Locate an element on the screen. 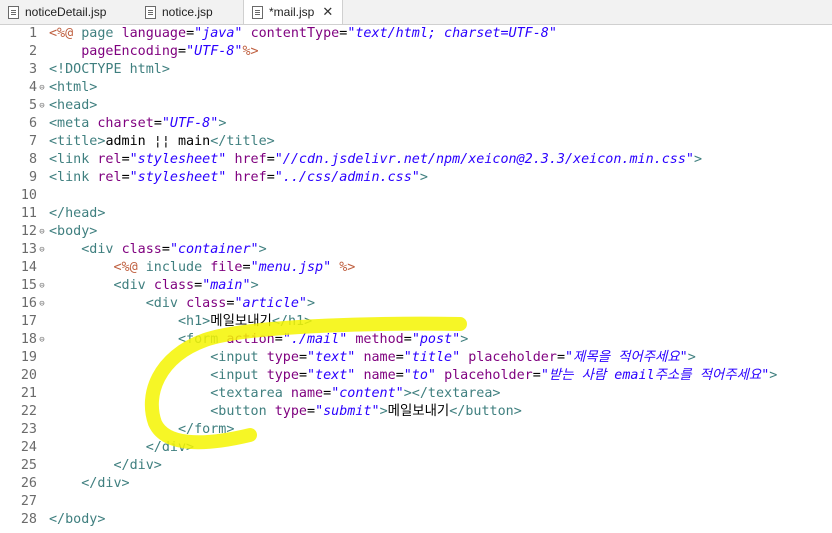  line-number: 8 is located at coordinates (32, 159).